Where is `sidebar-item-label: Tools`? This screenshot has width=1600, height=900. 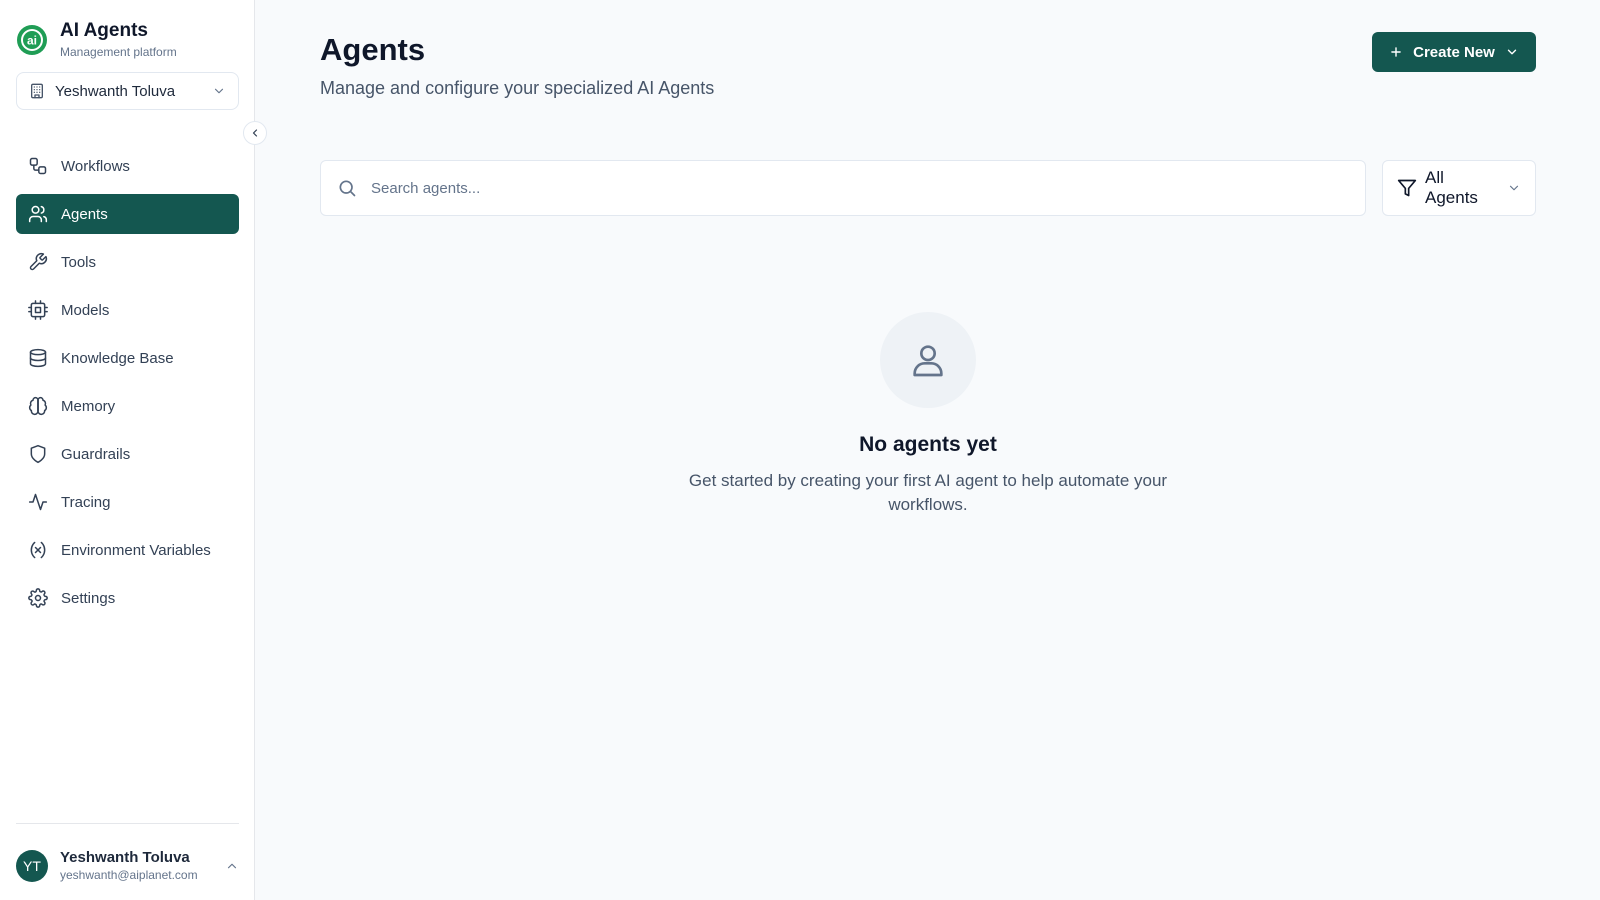
sidebar-item-label: Tools is located at coordinates (79, 262).